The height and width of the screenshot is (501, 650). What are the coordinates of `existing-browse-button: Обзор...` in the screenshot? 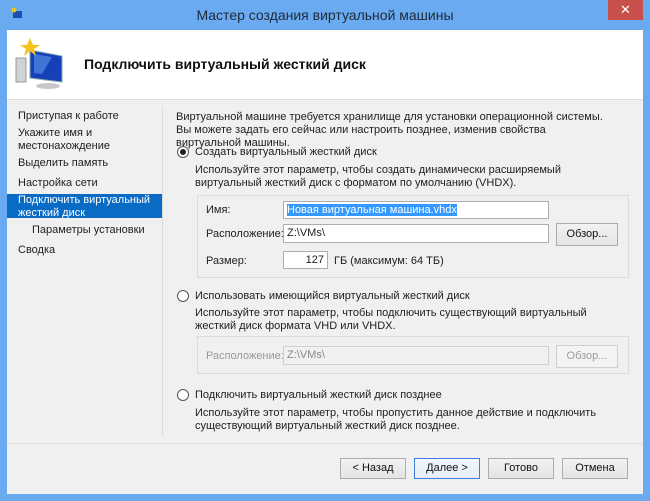 It's located at (587, 356).